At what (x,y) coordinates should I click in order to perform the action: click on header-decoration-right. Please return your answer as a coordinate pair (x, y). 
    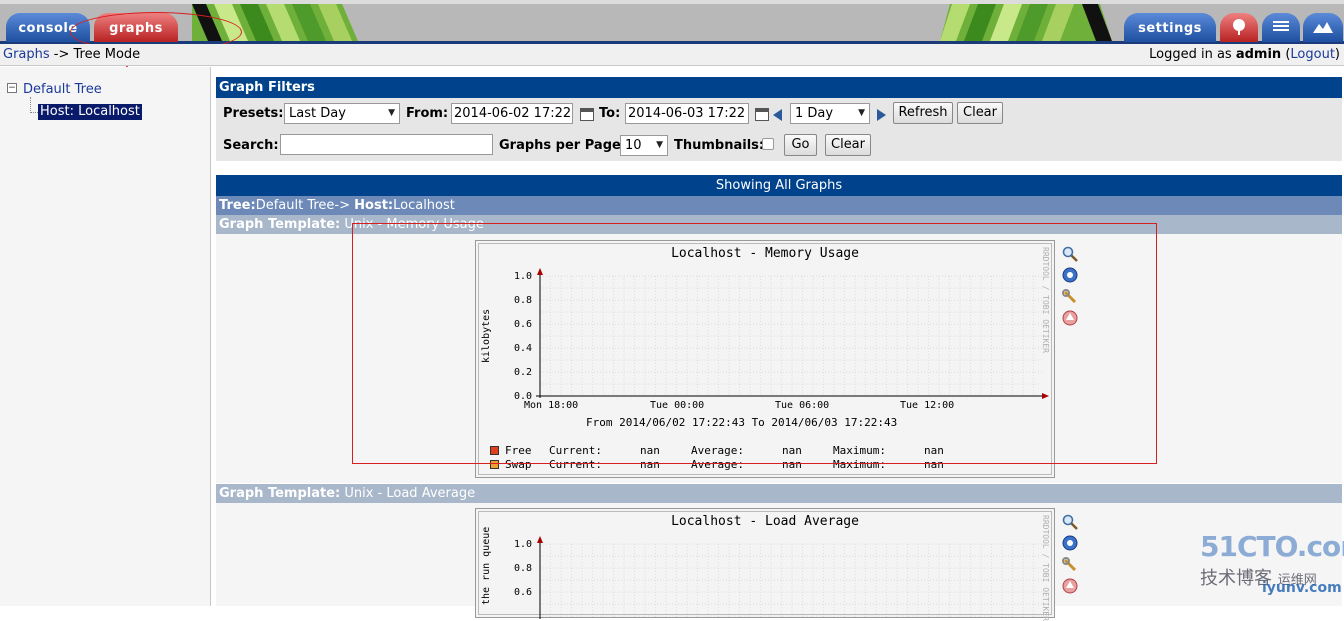
    Looking at the image, I should click on (1026, 22).